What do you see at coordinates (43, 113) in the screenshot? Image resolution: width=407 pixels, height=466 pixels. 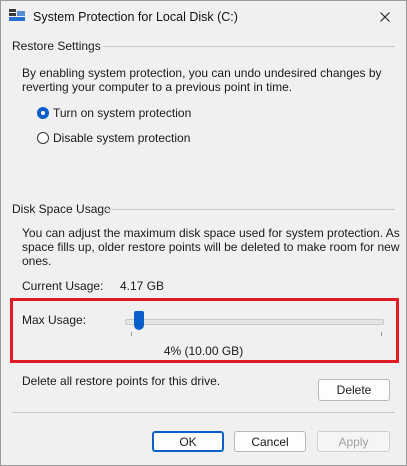 I see `turn-on-radio` at bounding box center [43, 113].